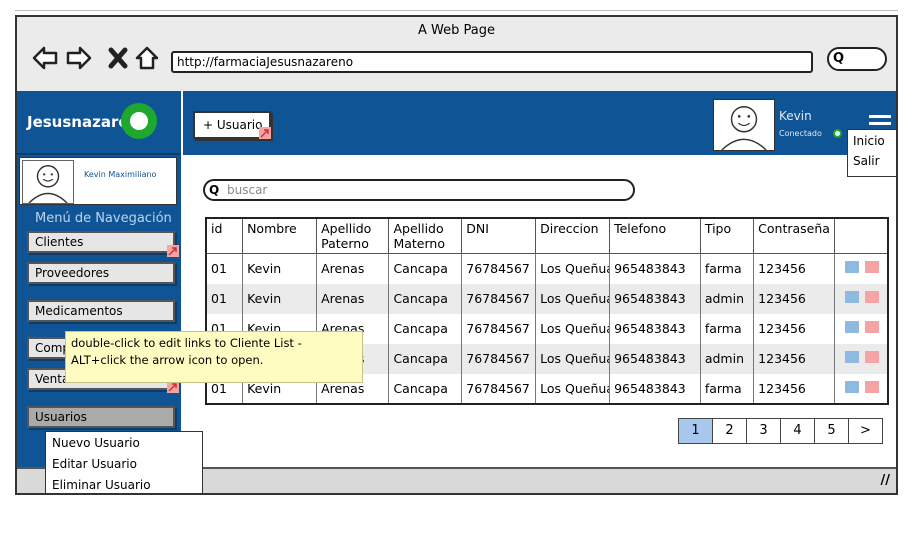 This screenshot has height=555, width=913. Describe the element at coordinates (79, 311) in the screenshot. I see `sidebar-item-label: Medicamentos` at that location.